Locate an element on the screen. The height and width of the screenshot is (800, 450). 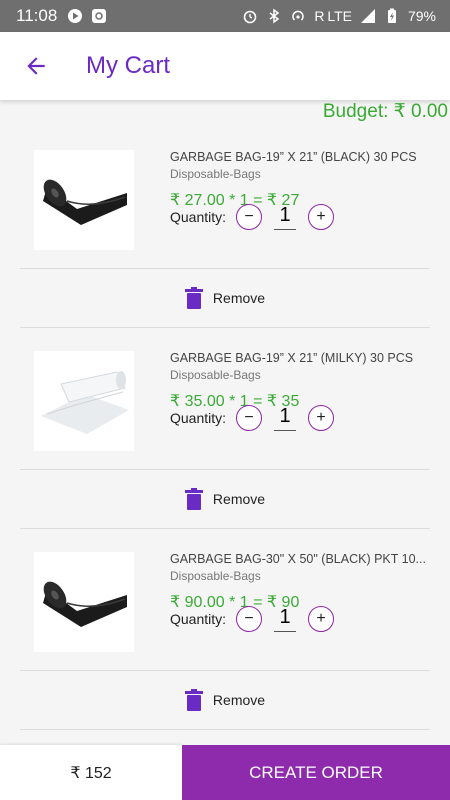
page-title: My Cart is located at coordinates (128, 65).